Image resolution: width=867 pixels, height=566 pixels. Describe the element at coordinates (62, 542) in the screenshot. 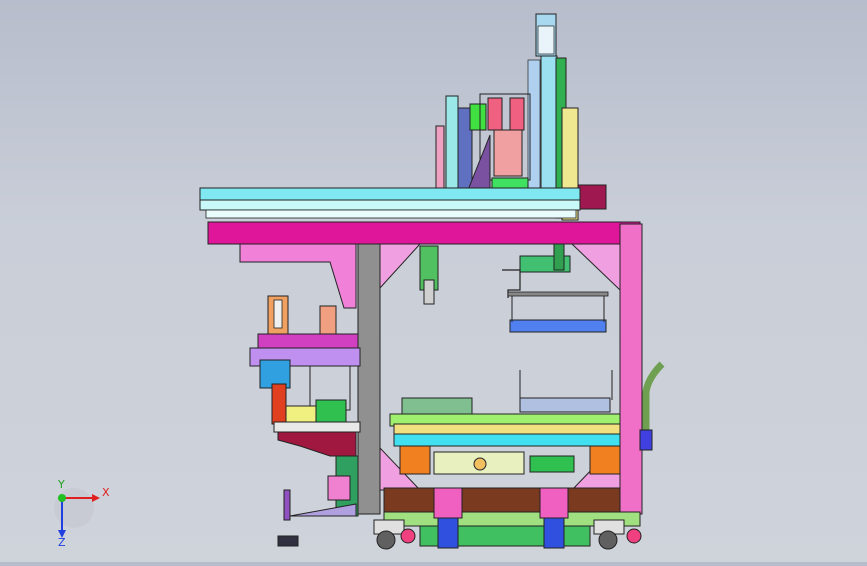

I see `z-axis-label: Z` at that location.